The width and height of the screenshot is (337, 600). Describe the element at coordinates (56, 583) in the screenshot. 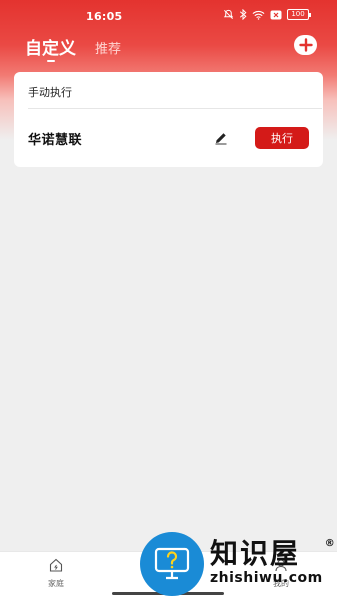

I see `nav-label-home: 家庭` at that location.